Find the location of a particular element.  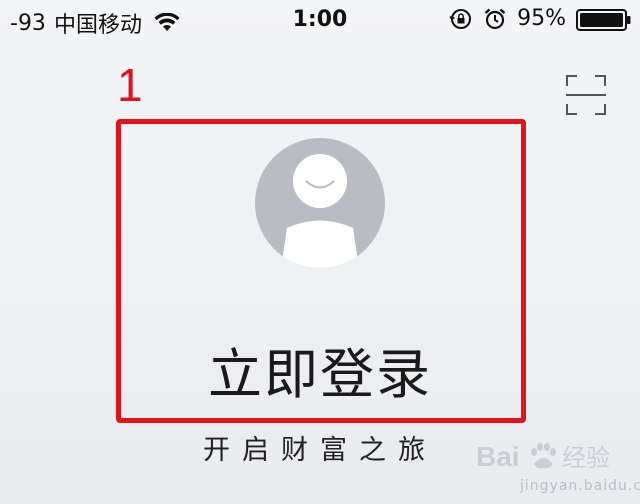

default-user-icon is located at coordinates (320, 211).